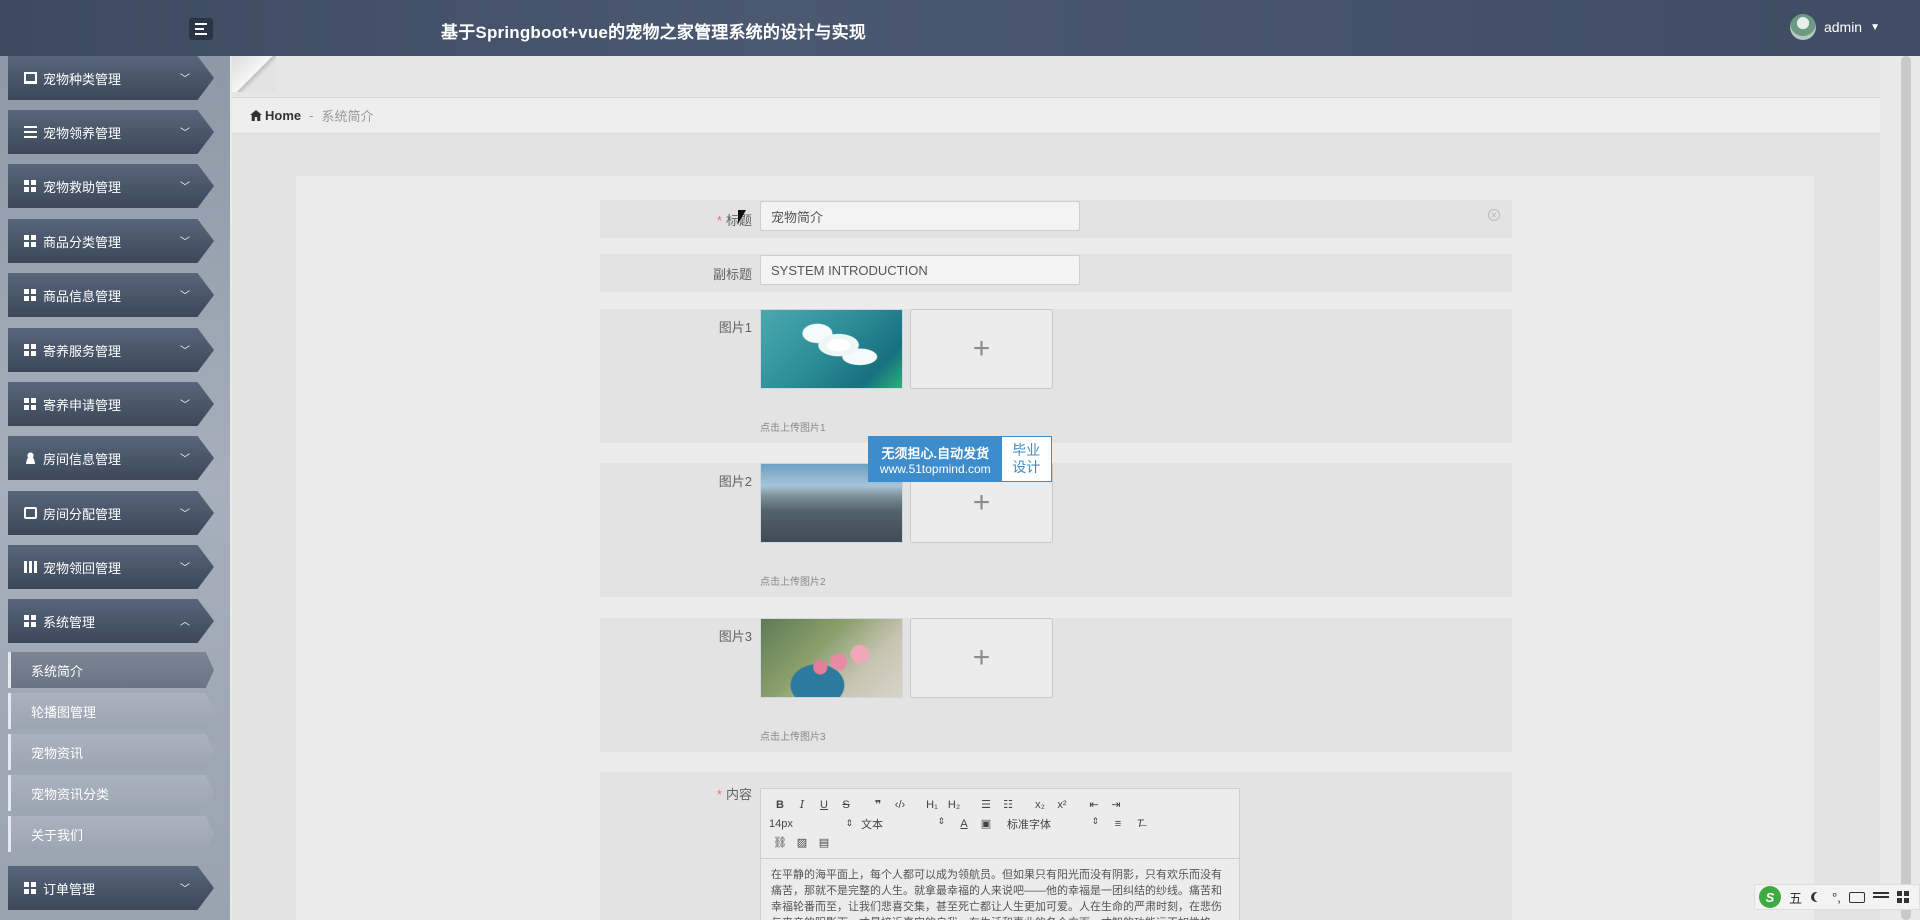 Image resolution: width=1920 pixels, height=920 pixels. I want to click on top-bar: 基于Springboot+vue的宠物之家管理系统的设计与实现 admin ▼, so click(960, 28).